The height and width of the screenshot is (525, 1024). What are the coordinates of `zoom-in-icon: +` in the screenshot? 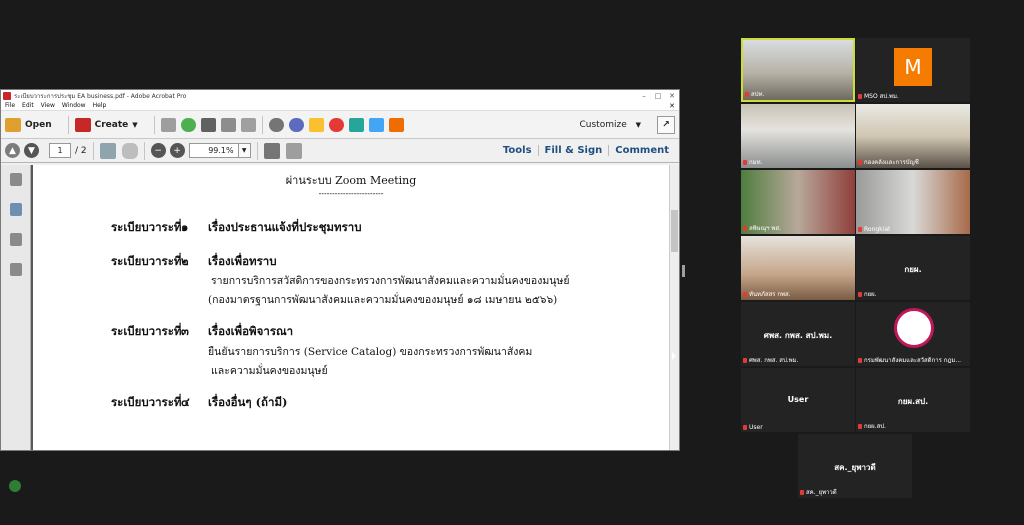 It's located at (177, 150).